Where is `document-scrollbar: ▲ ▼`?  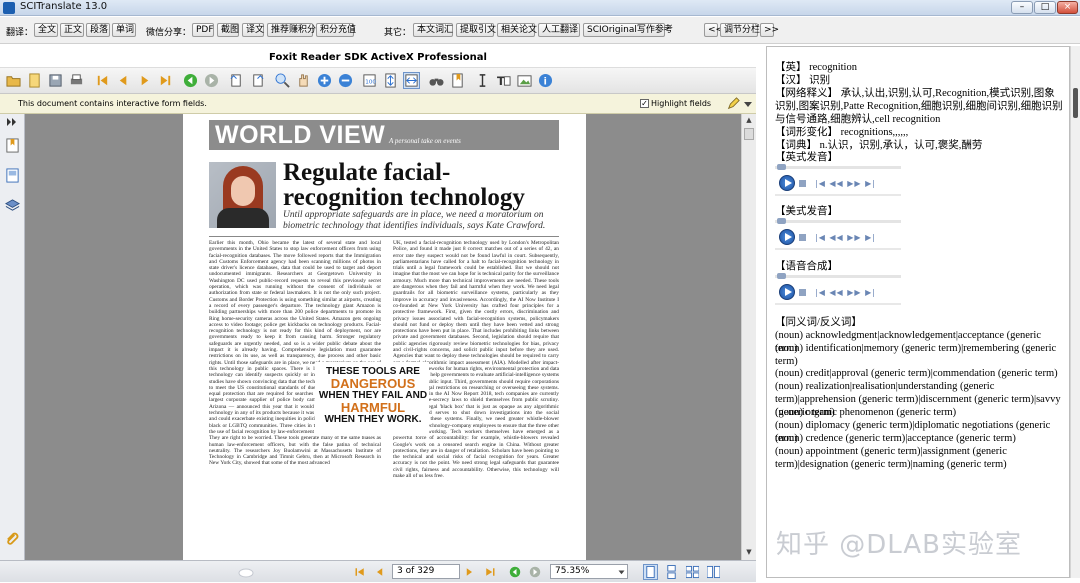
document-scrollbar: ▲ ▼ is located at coordinates (748, 337).